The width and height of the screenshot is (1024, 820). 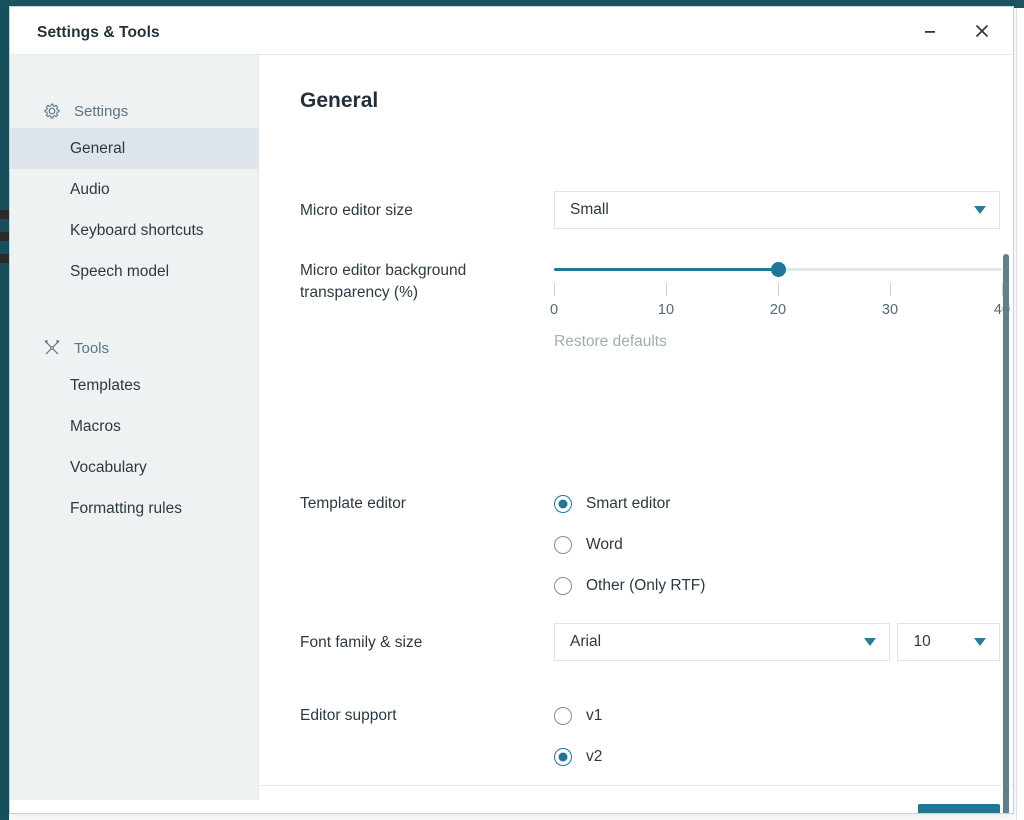 What do you see at coordinates (777, 715) in the screenshot?
I see `radio-v1: v1` at bounding box center [777, 715].